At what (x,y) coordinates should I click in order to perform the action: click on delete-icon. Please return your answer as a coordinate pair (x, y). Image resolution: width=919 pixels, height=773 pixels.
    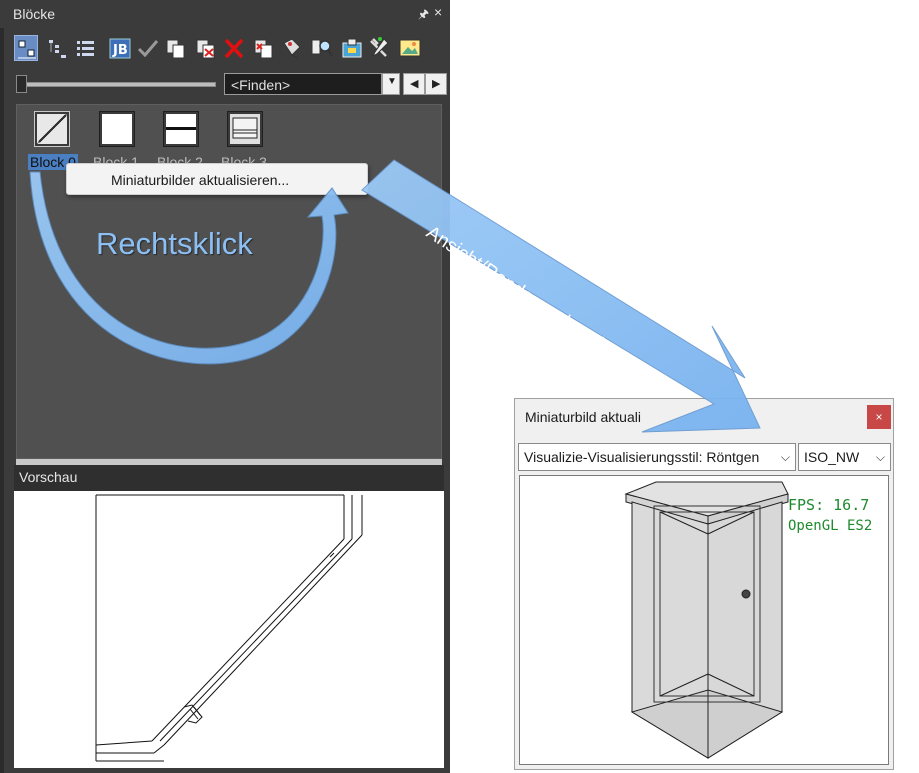
    Looking at the image, I should click on (234, 48).